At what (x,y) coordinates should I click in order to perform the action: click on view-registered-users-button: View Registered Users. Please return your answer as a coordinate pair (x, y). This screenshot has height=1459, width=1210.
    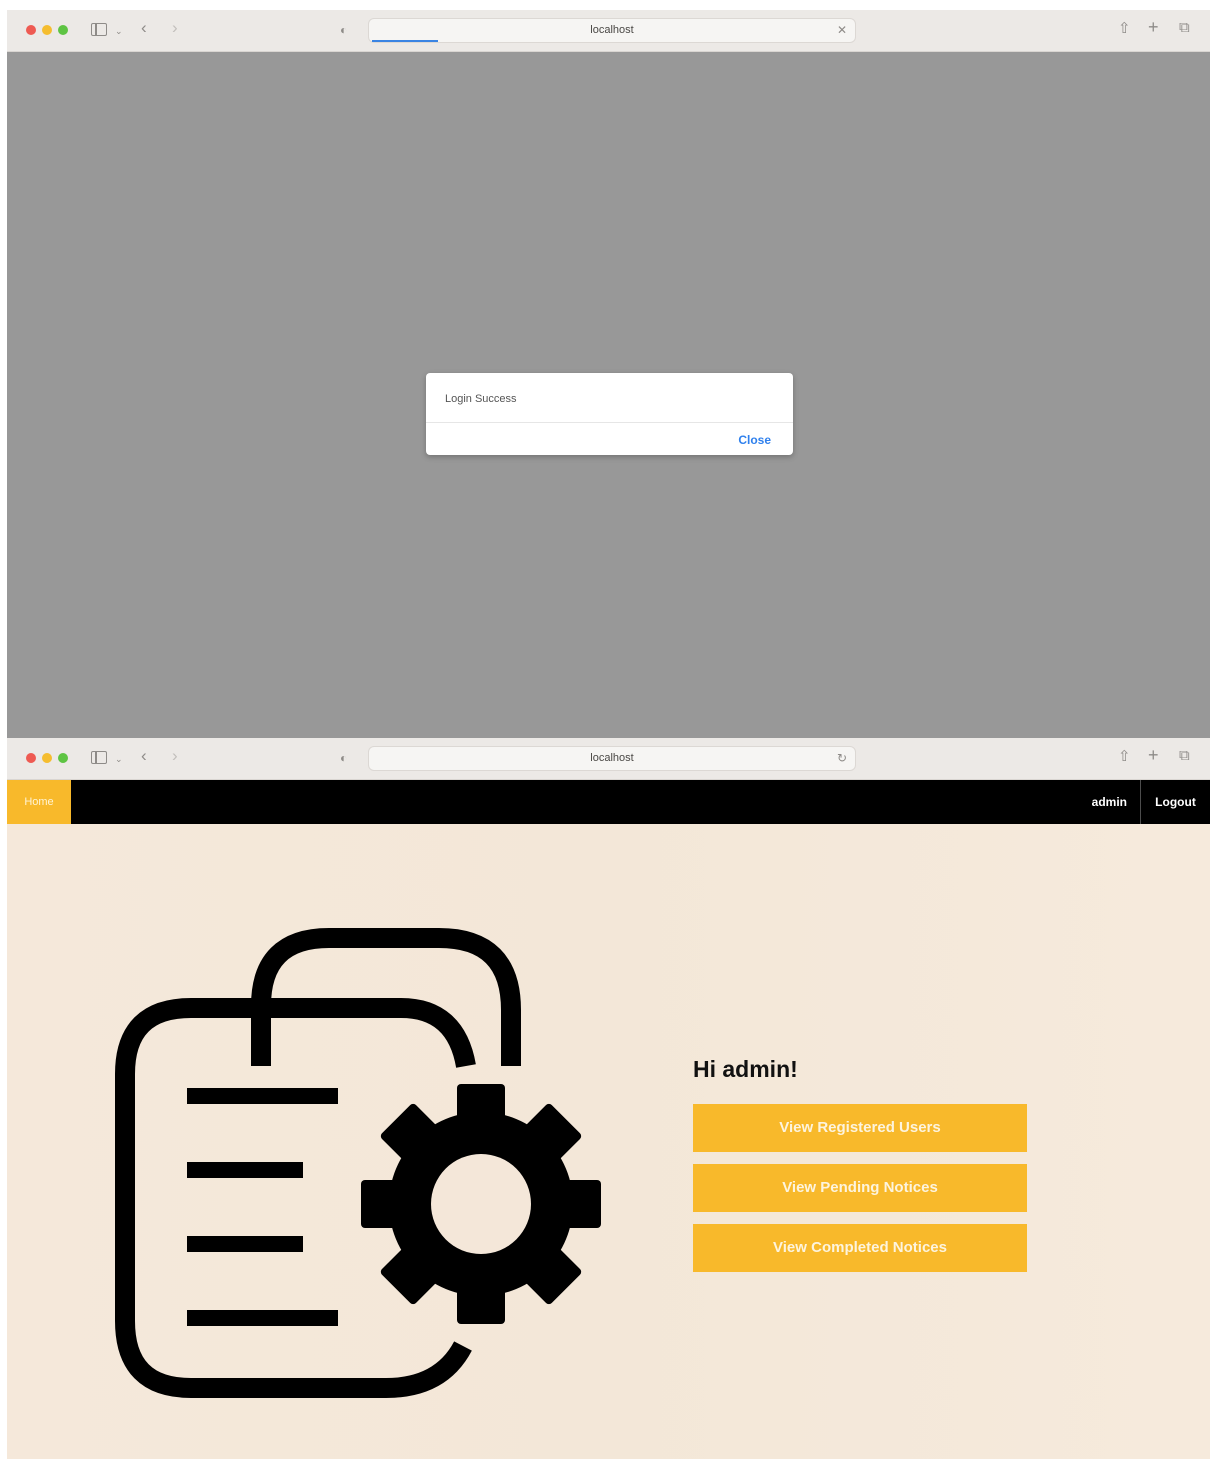
    Looking at the image, I should click on (860, 1128).